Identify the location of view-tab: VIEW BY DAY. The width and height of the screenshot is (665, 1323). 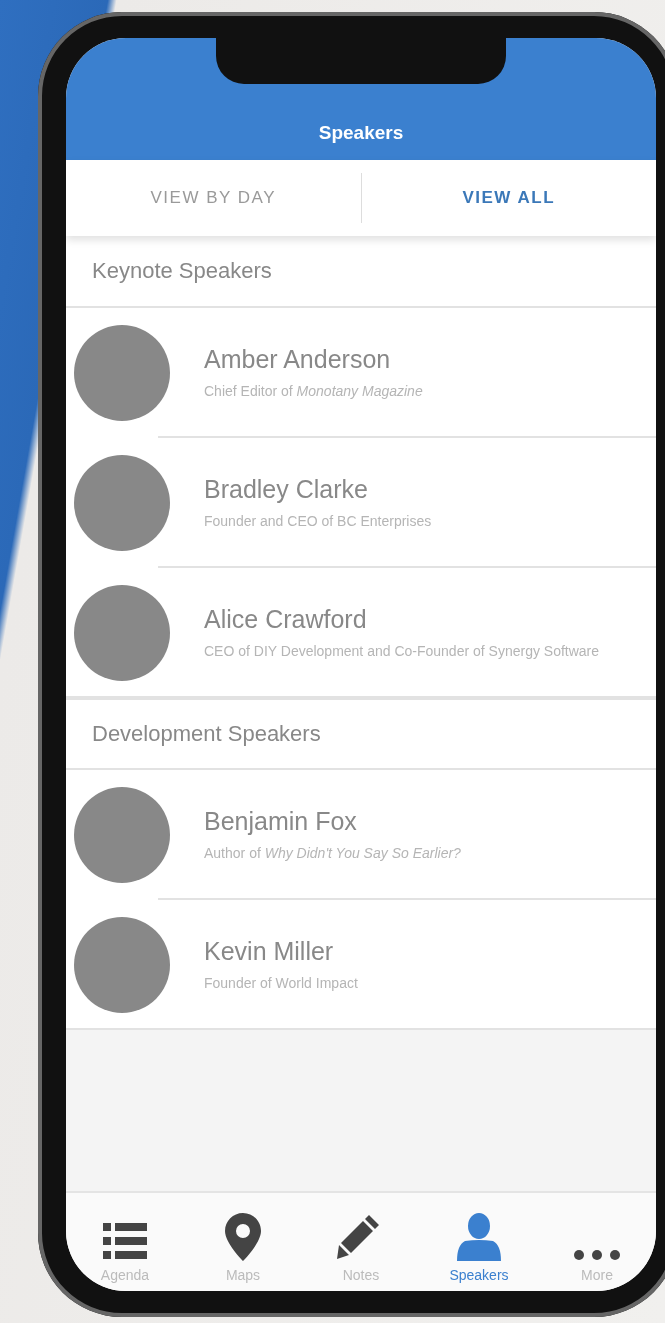
(213, 198).